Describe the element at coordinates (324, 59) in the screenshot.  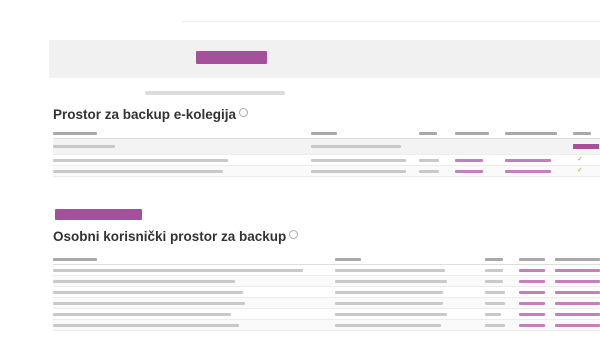
I see `upload-area` at that location.